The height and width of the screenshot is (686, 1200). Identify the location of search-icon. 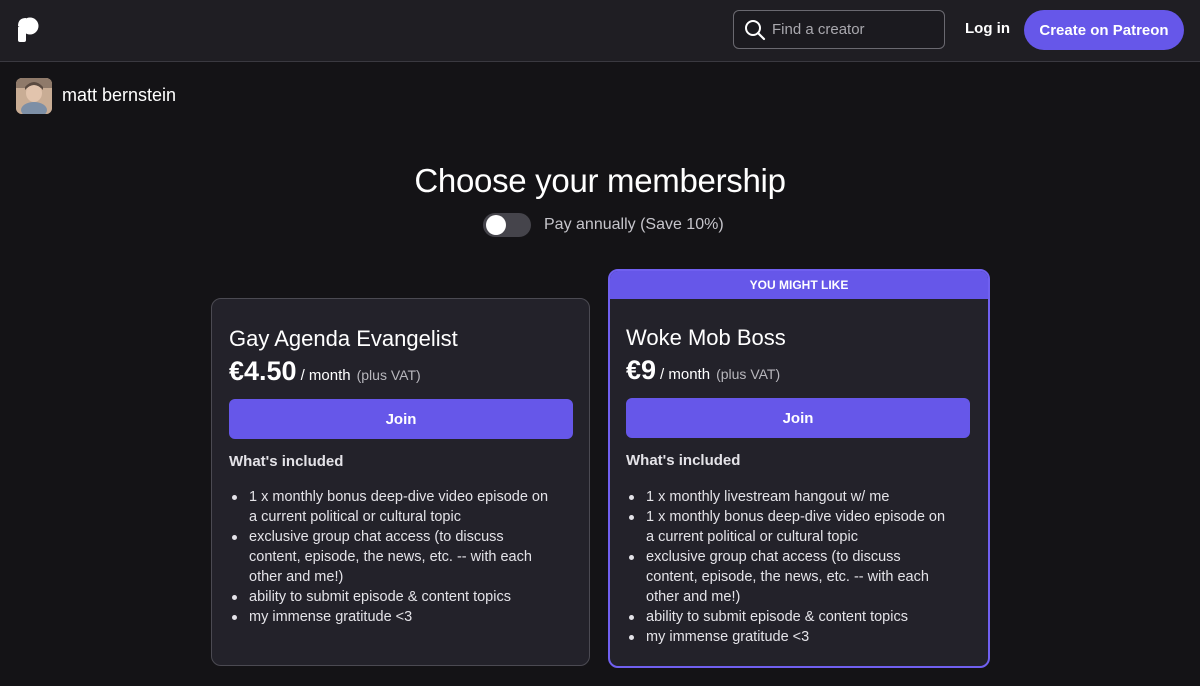
(755, 29).